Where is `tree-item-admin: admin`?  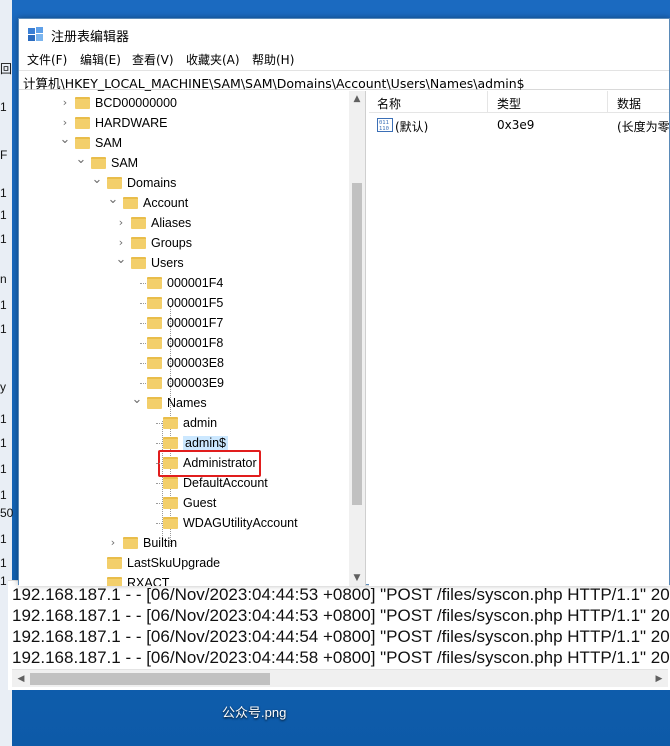
tree-item-admin: admin is located at coordinates (183, 423).